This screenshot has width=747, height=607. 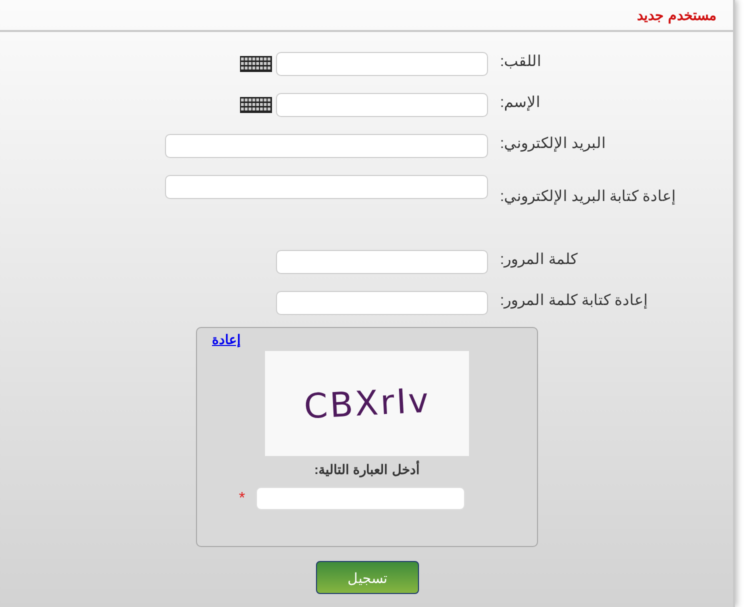 I want to click on field-label: إعادة كتابة كلمة المرور:, so click(x=574, y=301).